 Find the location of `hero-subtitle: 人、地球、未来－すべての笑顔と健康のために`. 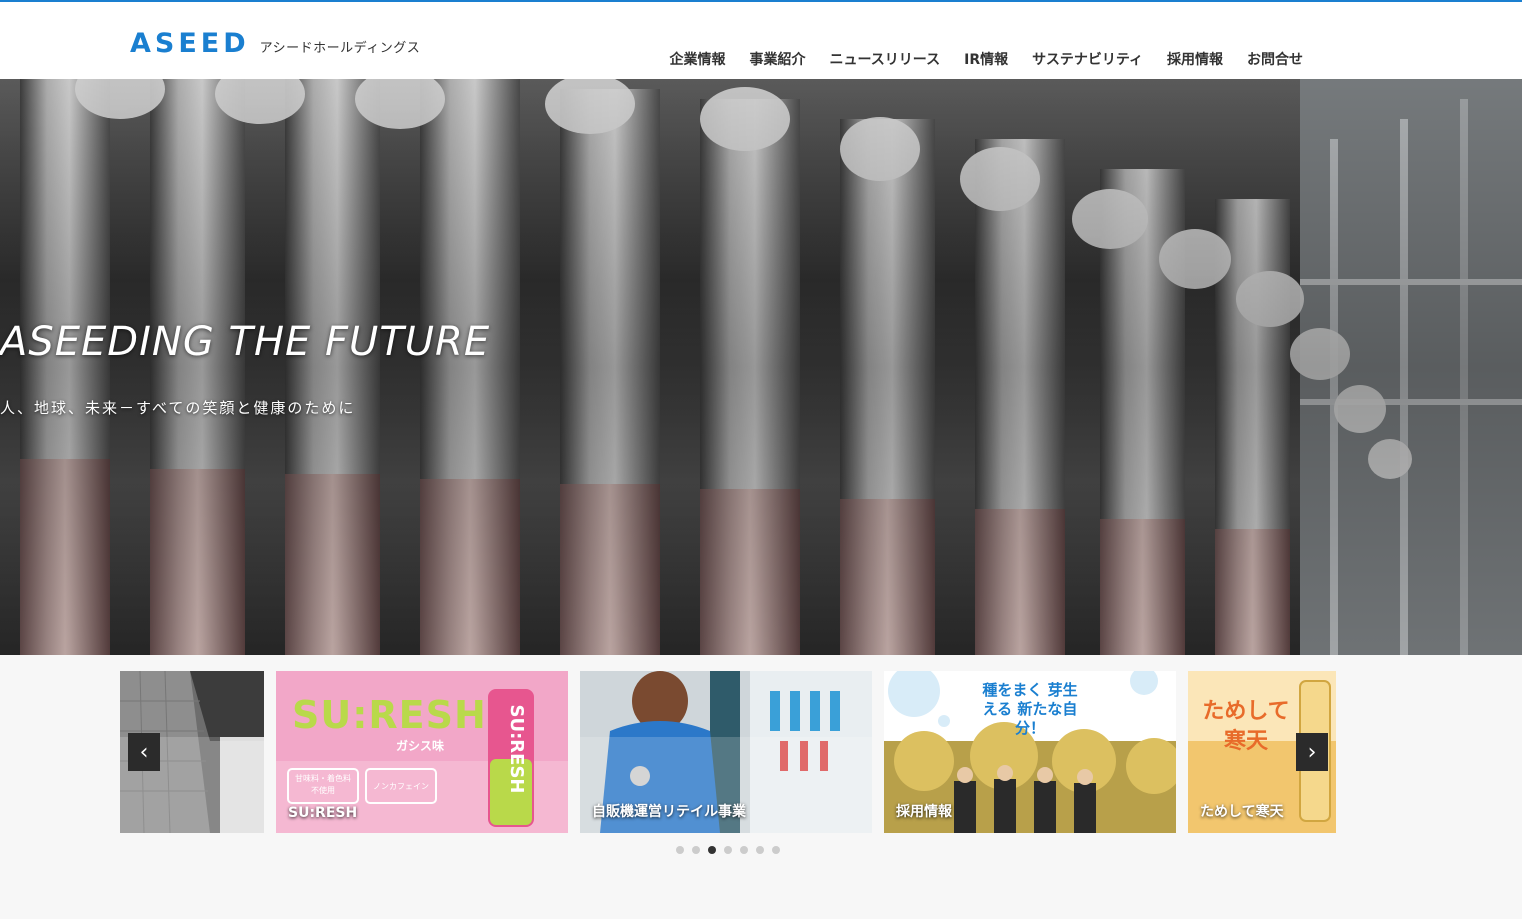

hero-subtitle: 人、地球、未来－すべての笑顔と健康のために is located at coordinates (178, 408).